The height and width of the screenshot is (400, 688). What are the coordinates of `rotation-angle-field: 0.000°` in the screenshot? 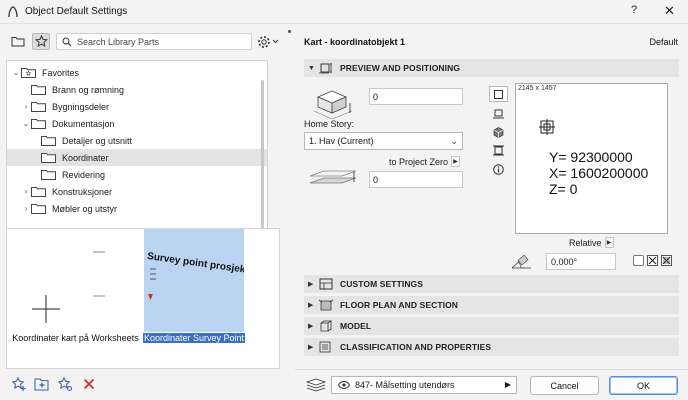 It's located at (581, 261).